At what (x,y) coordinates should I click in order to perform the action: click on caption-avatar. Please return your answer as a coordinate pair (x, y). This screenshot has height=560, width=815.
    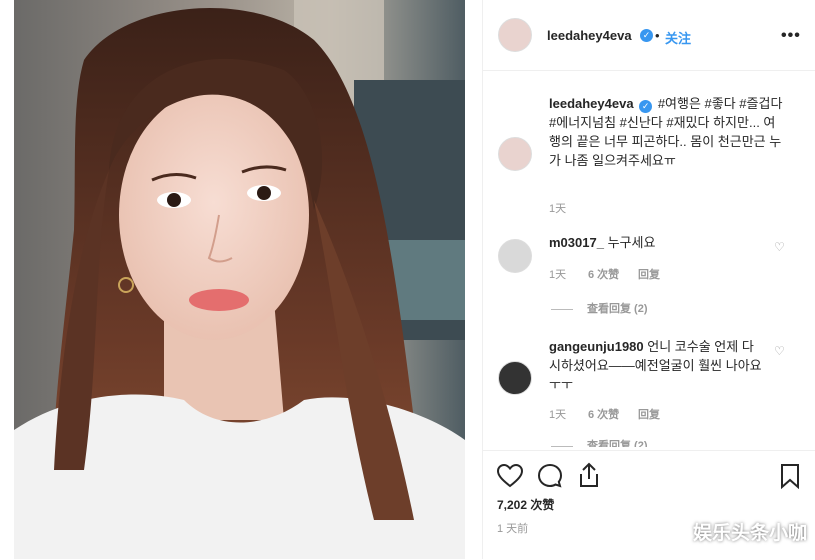
    Looking at the image, I should click on (515, 154).